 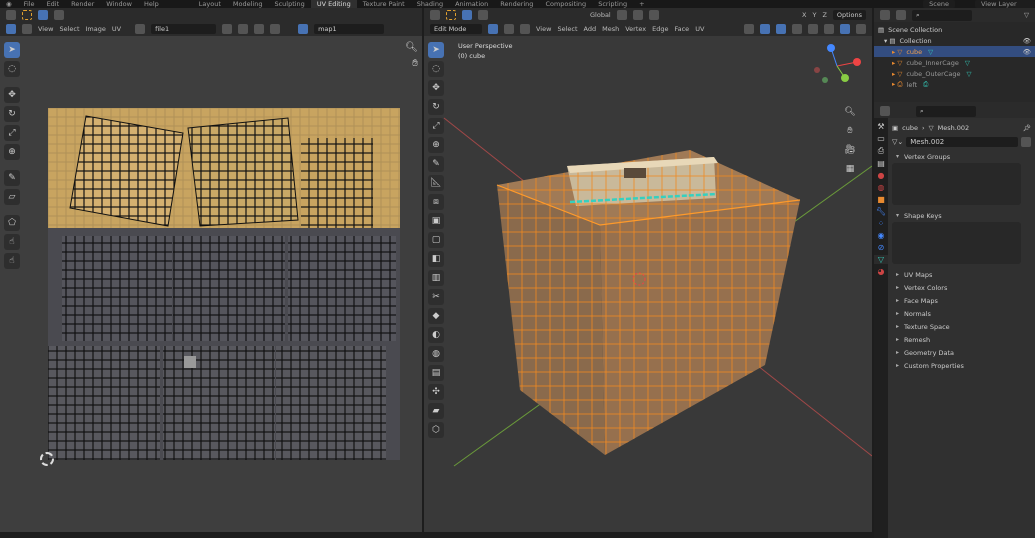 I want to click on tab-layout: Layout, so click(x=210, y=4).